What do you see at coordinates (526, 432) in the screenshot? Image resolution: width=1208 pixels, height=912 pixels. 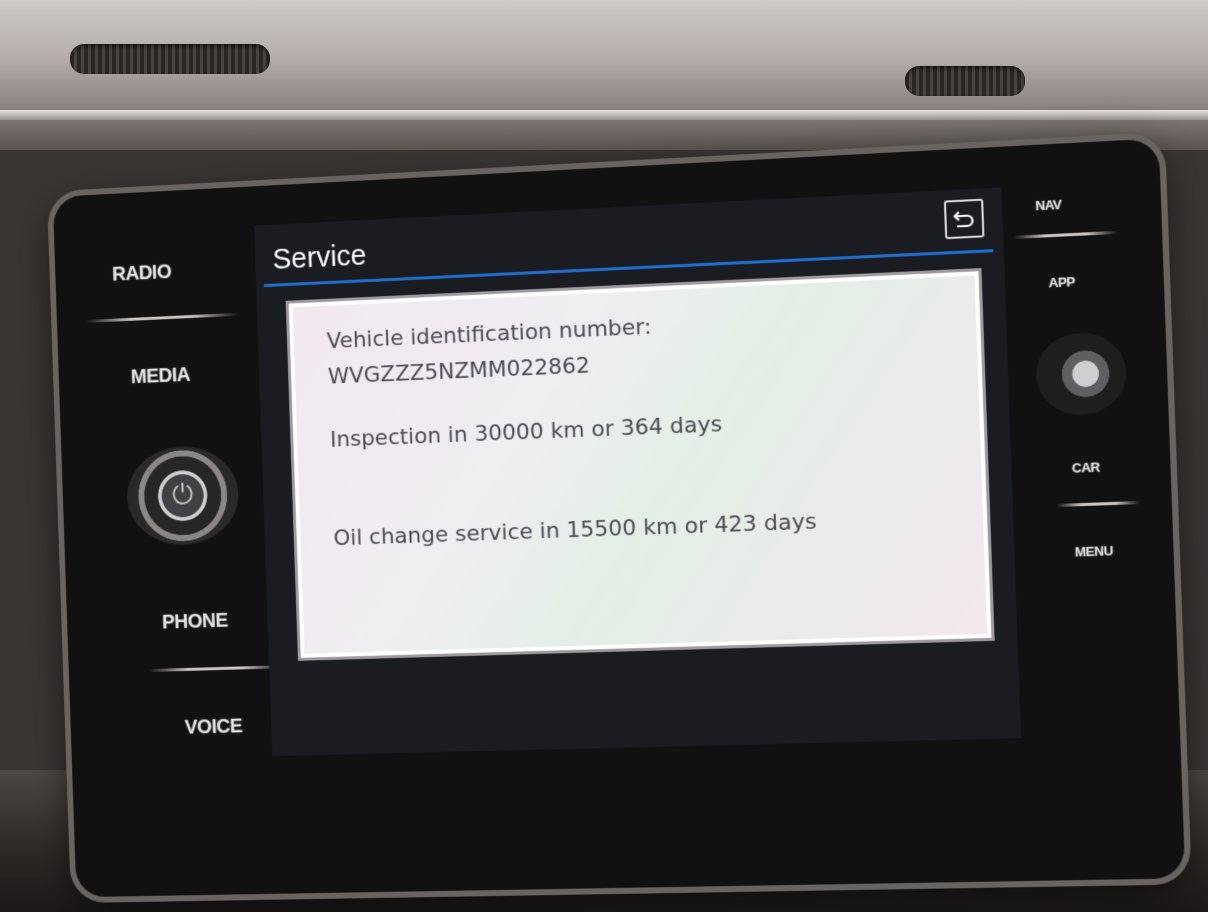 I see `inspection-due: Inspection in 30000 km or 364 days` at bounding box center [526, 432].